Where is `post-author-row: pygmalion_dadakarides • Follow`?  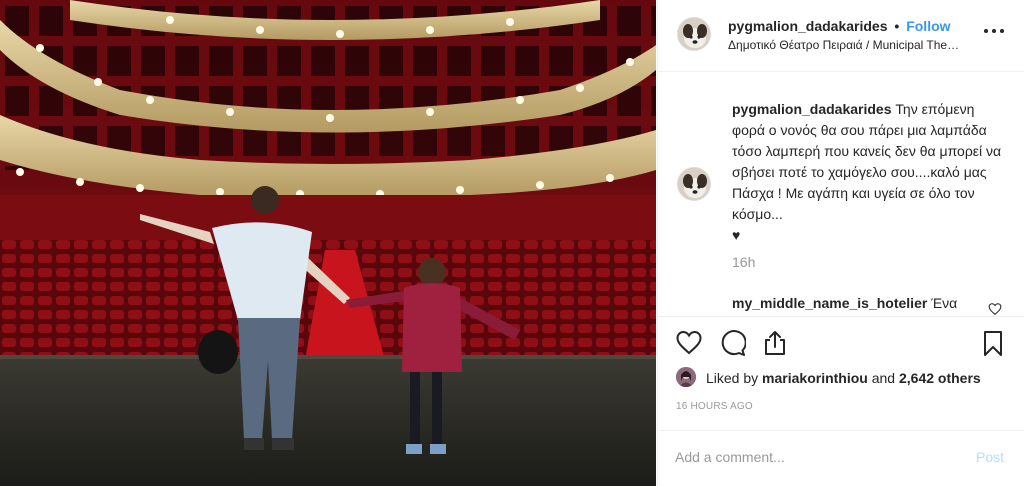
post-author-row: pygmalion_dadakarides • Follow is located at coordinates (839, 26).